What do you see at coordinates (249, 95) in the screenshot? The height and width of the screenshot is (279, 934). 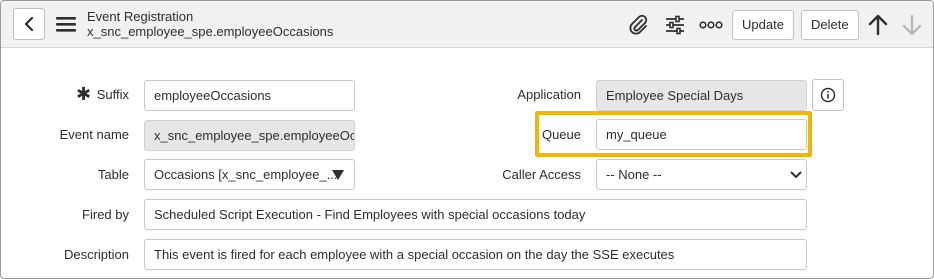 I see `suffix-input: employeeOccasions` at bounding box center [249, 95].